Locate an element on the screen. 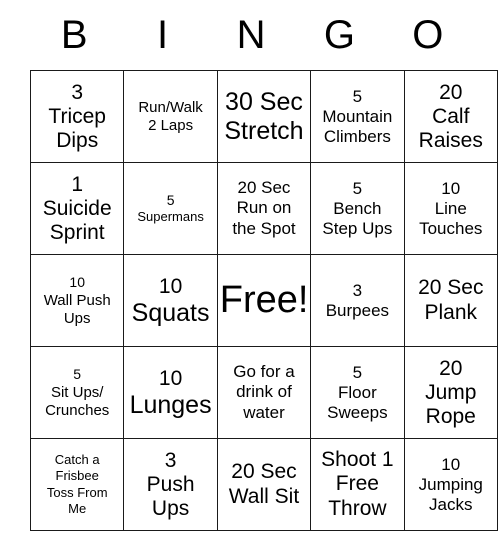 The height and width of the screenshot is (544, 500). bingo-cell-label: Jump Rope is located at coordinates (451, 404).